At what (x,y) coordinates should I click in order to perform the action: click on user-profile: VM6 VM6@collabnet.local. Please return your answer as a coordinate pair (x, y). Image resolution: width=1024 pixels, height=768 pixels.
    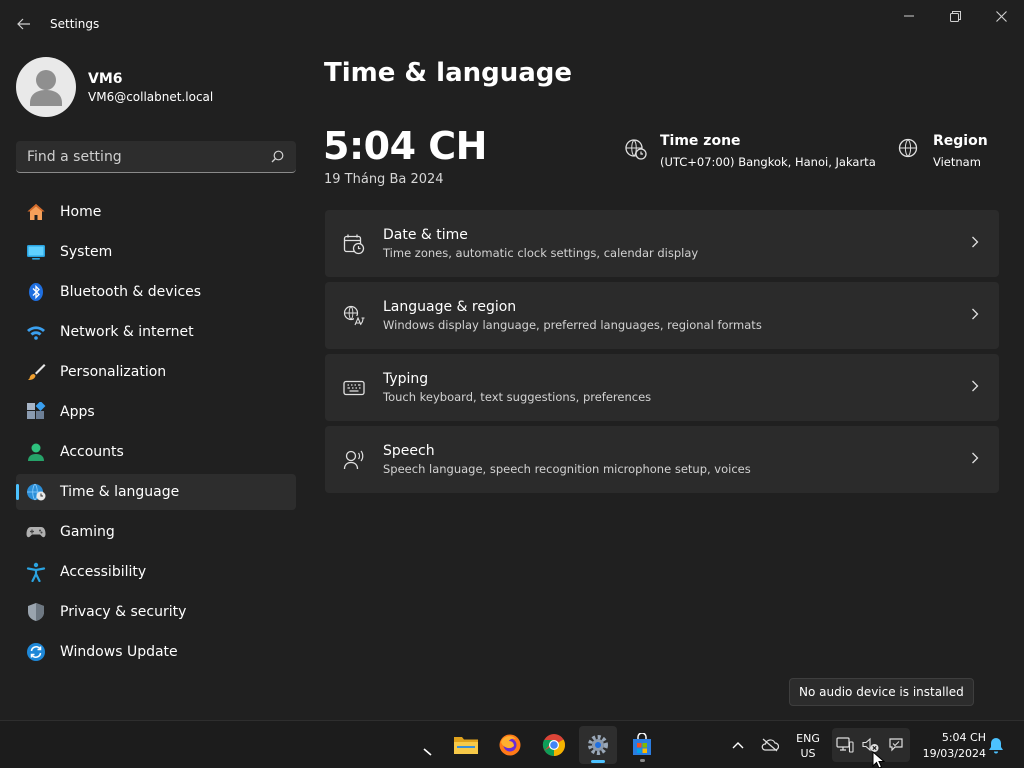
    Looking at the image, I should click on (114, 87).